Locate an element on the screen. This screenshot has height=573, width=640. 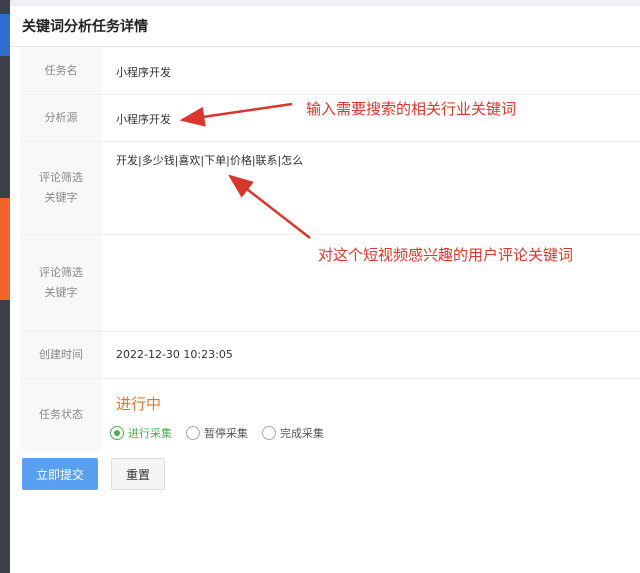
panel-header: 关键词分析任务详情 is located at coordinates (325, 26).